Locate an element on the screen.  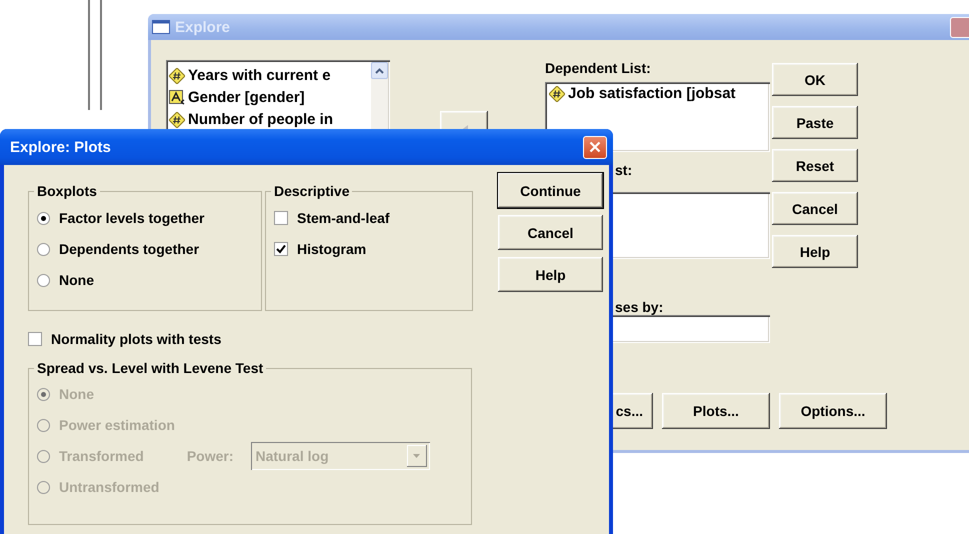
window-title: Explore is located at coordinates (202, 27).